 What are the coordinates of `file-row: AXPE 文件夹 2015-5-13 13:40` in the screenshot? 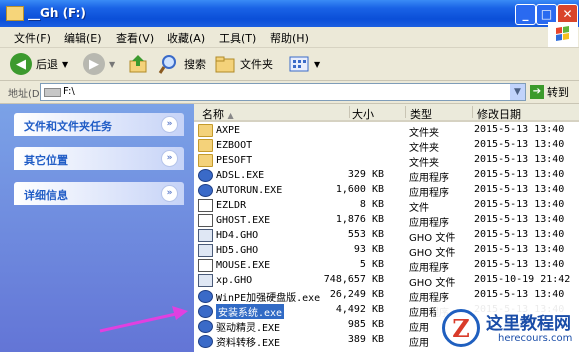 It's located at (386, 131).